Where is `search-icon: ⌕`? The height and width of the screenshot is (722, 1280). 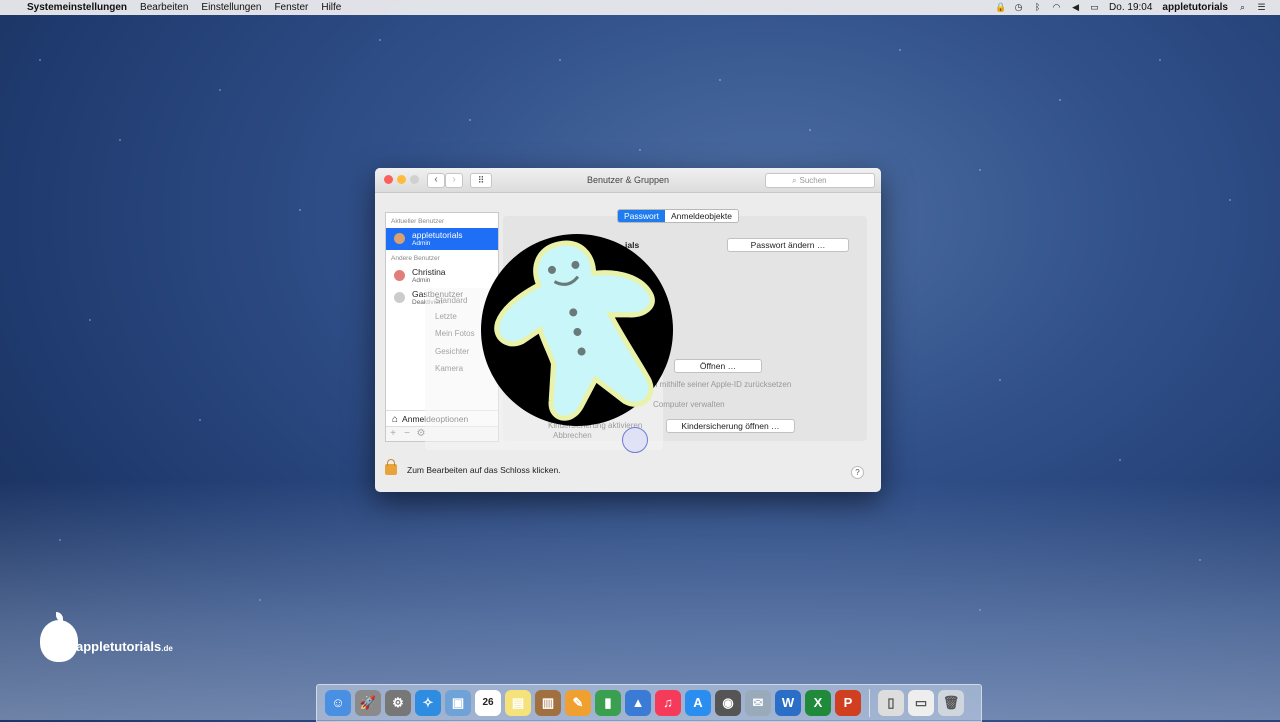 search-icon: ⌕ is located at coordinates (794, 180).